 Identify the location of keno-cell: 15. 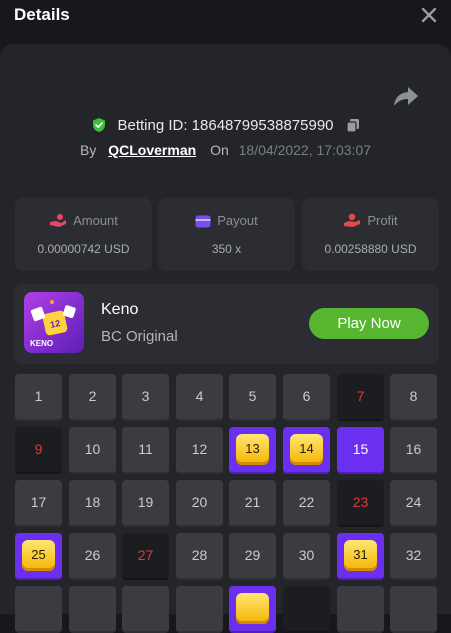
(360, 450).